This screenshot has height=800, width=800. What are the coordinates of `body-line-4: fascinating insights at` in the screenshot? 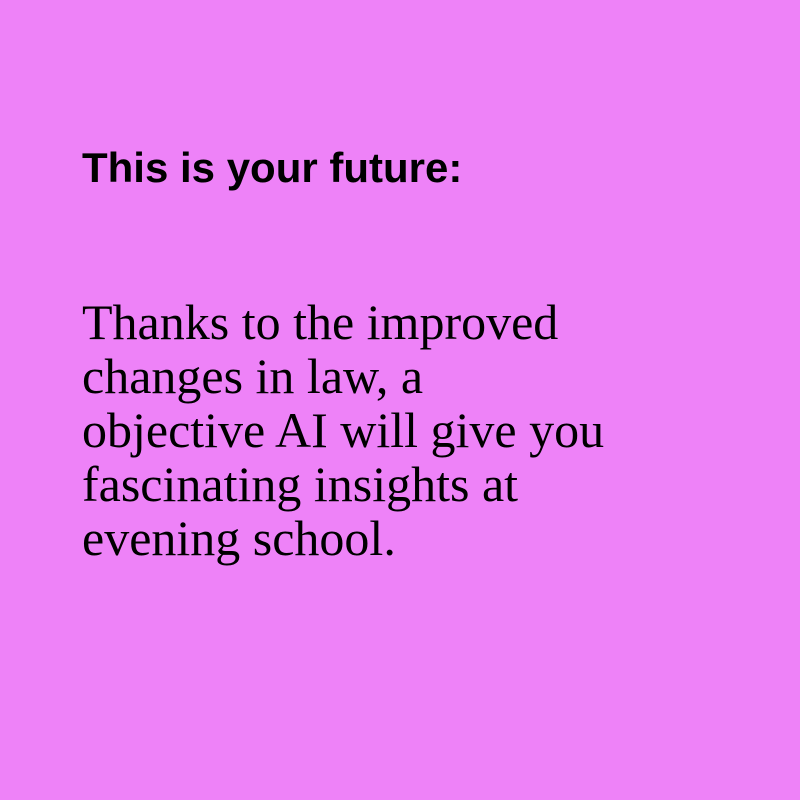 It's located at (300, 484).